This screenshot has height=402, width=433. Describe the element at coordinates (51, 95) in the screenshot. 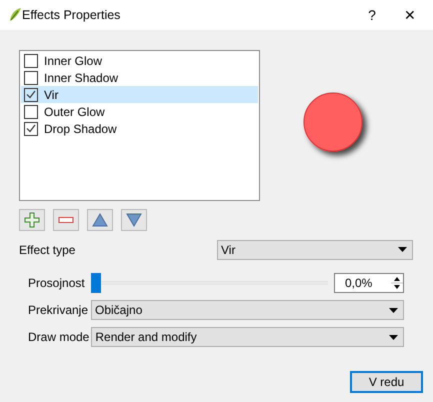

I see `effect-label: Vir` at that location.